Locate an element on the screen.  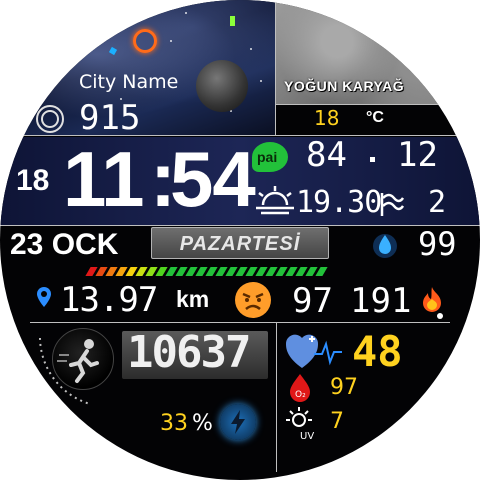
city-value: 915 is located at coordinates (110, 118).